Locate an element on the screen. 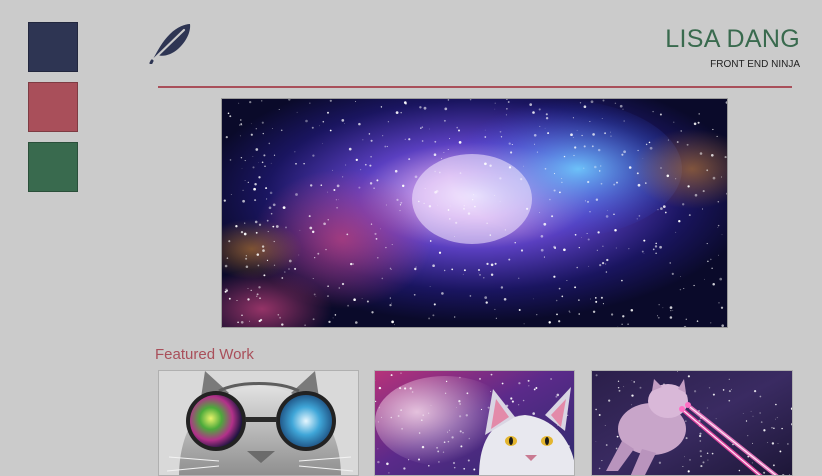  color-swatch-navy is located at coordinates (53, 47).